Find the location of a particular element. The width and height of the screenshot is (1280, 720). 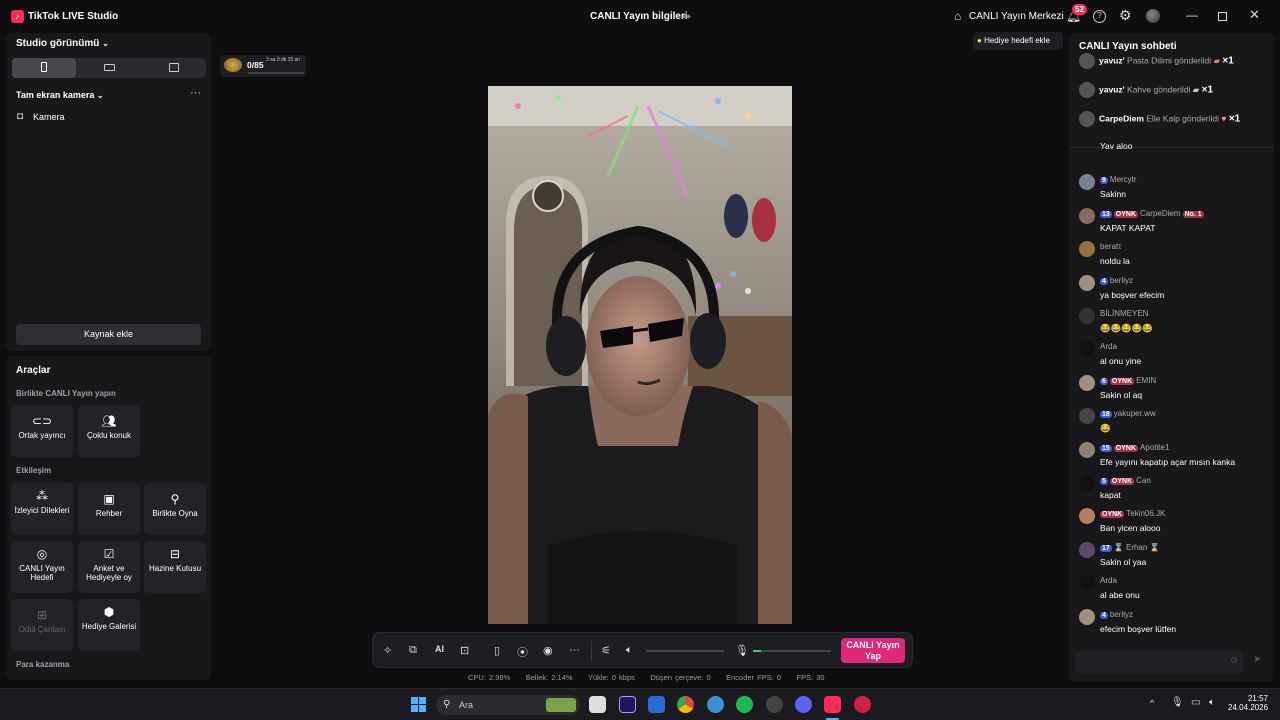

go-live-button: CANLI Yayın Yap is located at coordinates (873, 650).